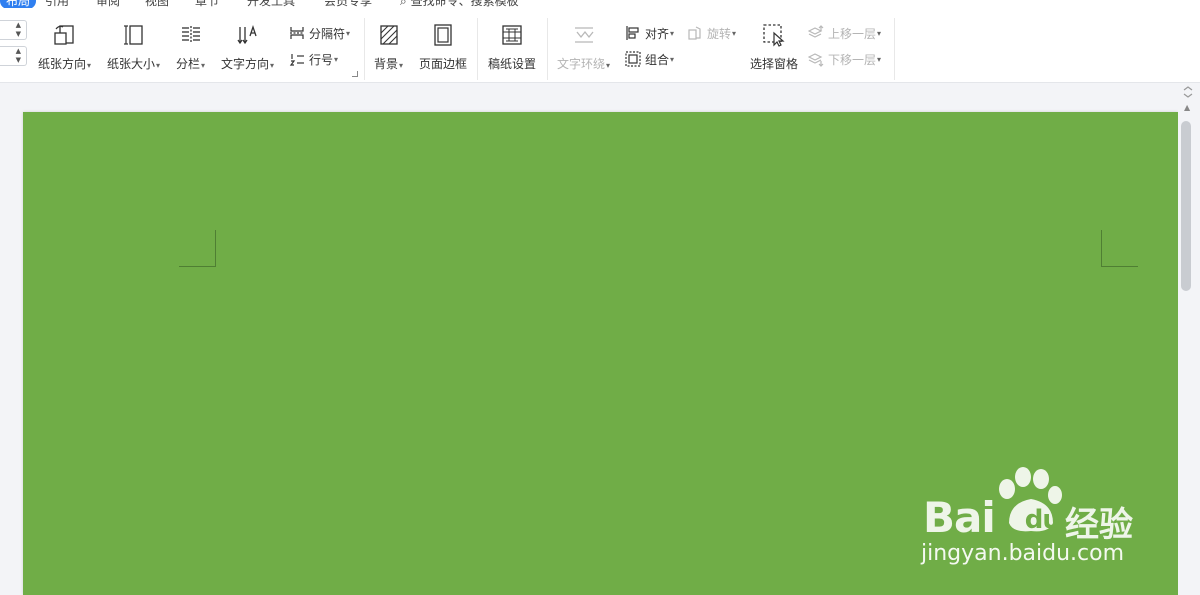 This screenshot has width=1200, height=595. Describe the element at coordinates (57, 4) in the screenshot. I see `tab-references: 引用` at that location.